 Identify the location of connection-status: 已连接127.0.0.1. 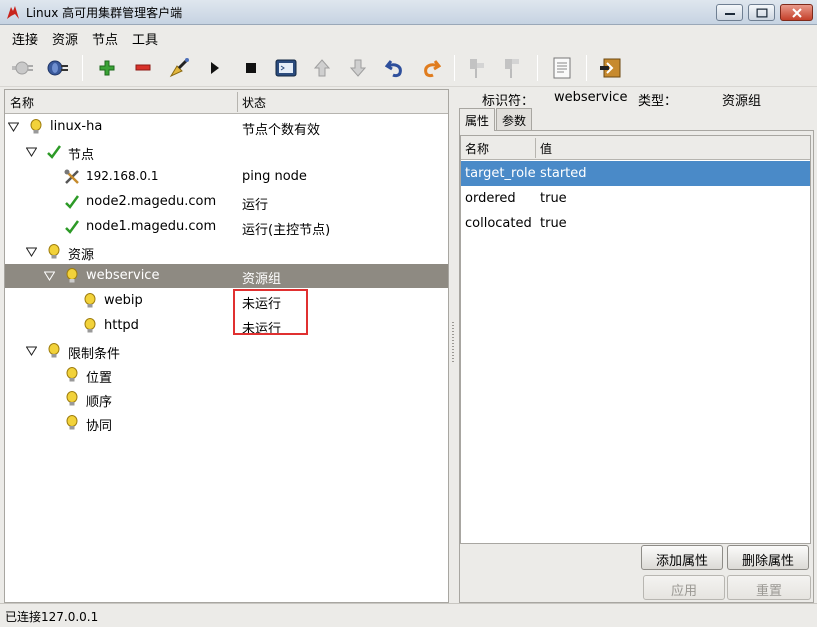
(52, 617).